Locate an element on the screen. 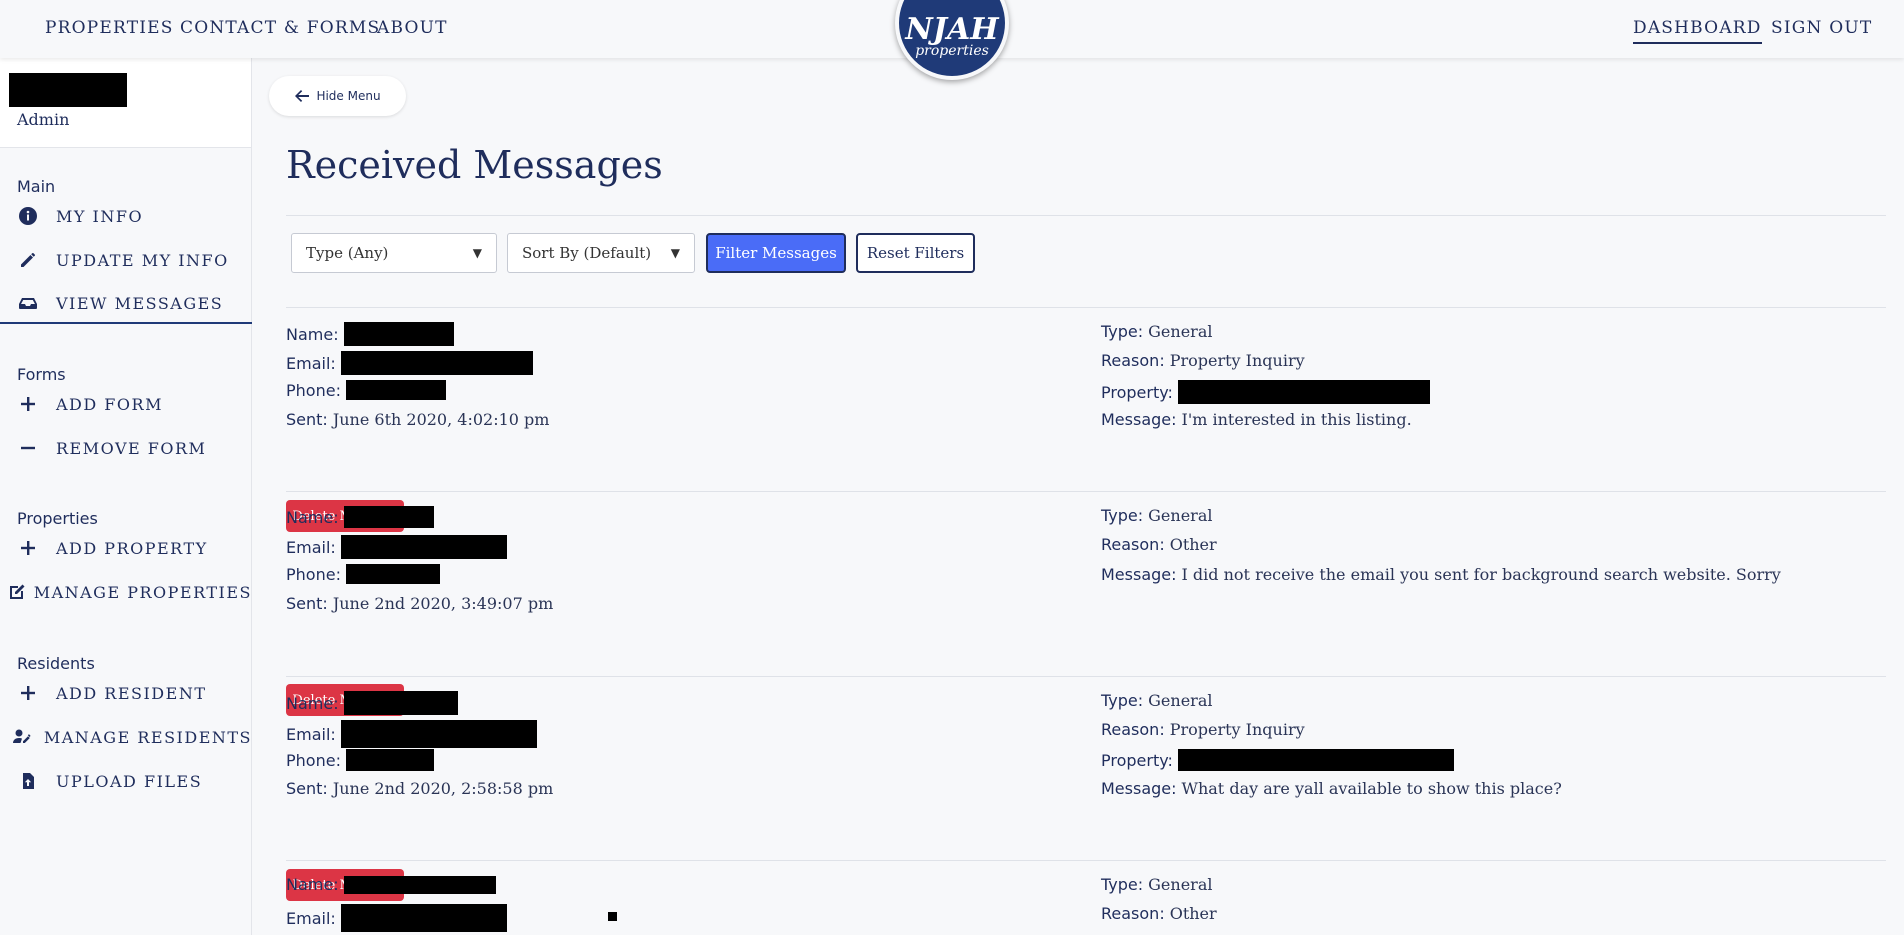  user-edit-icon is located at coordinates (22, 737).